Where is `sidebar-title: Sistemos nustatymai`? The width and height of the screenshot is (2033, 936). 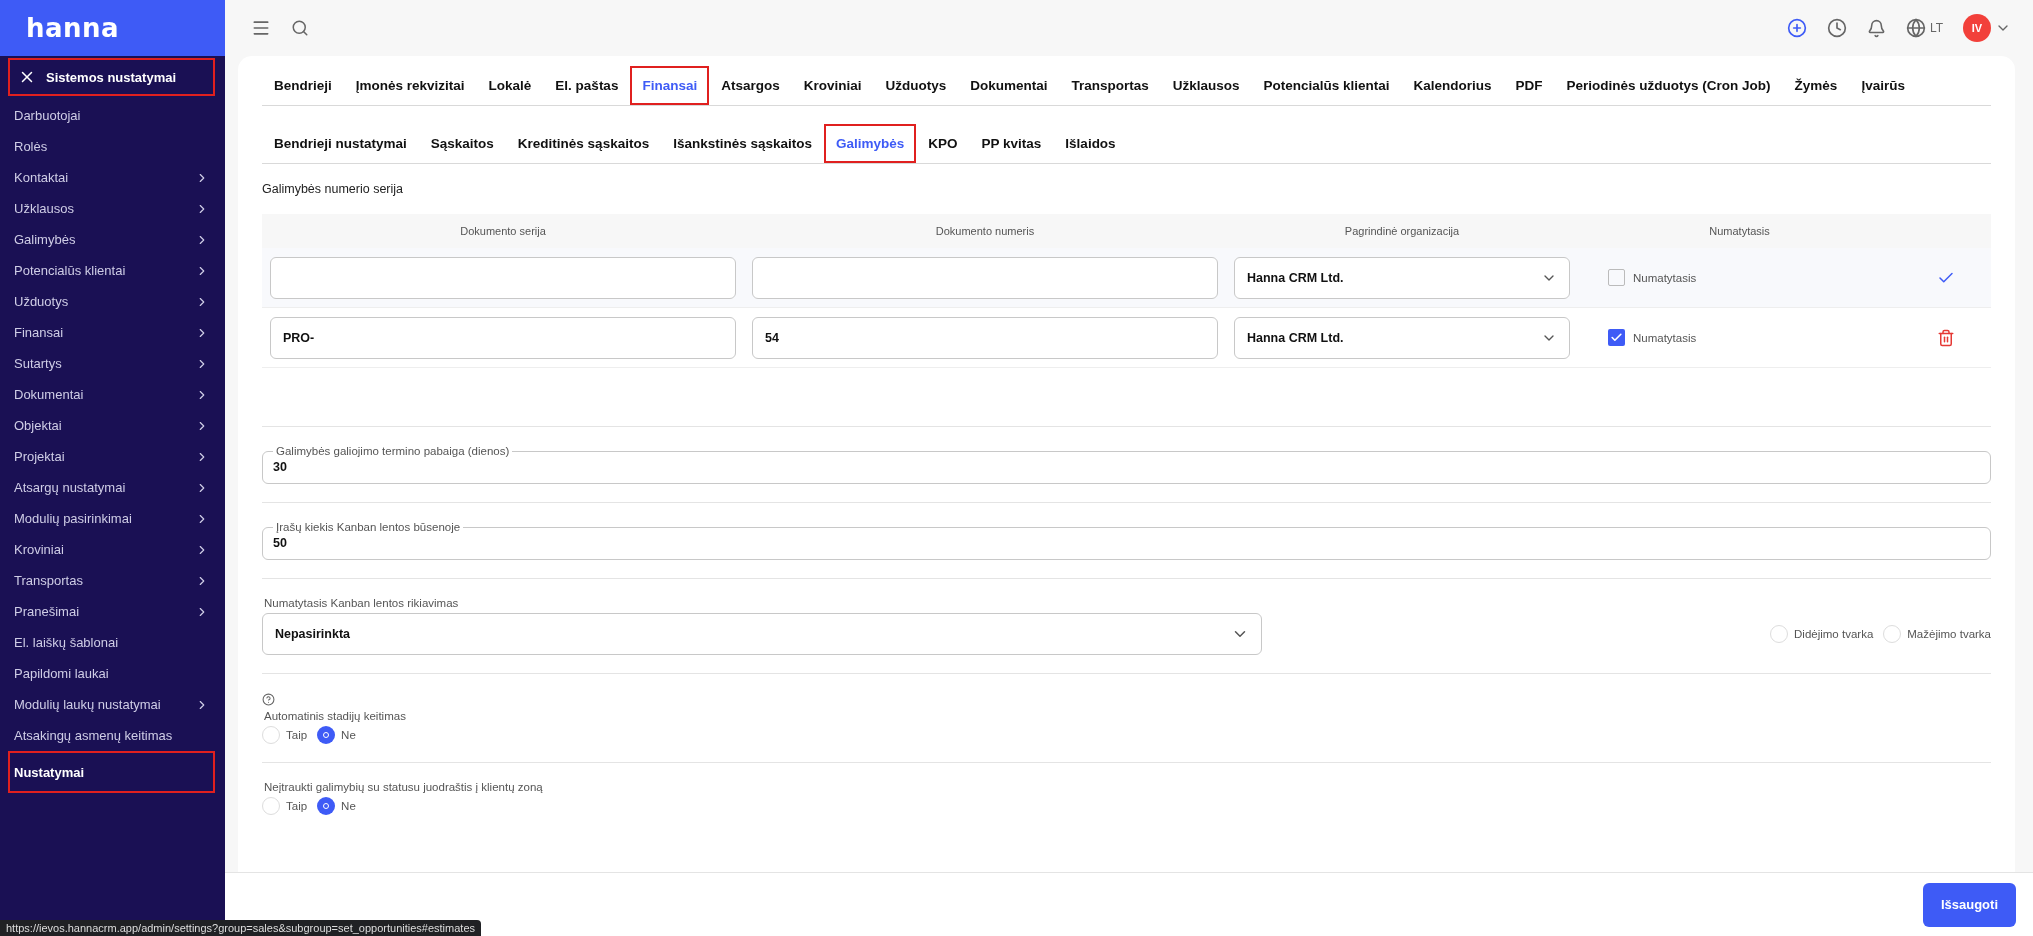 sidebar-title: Sistemos nustatymai is located at coordinates (111, 77).